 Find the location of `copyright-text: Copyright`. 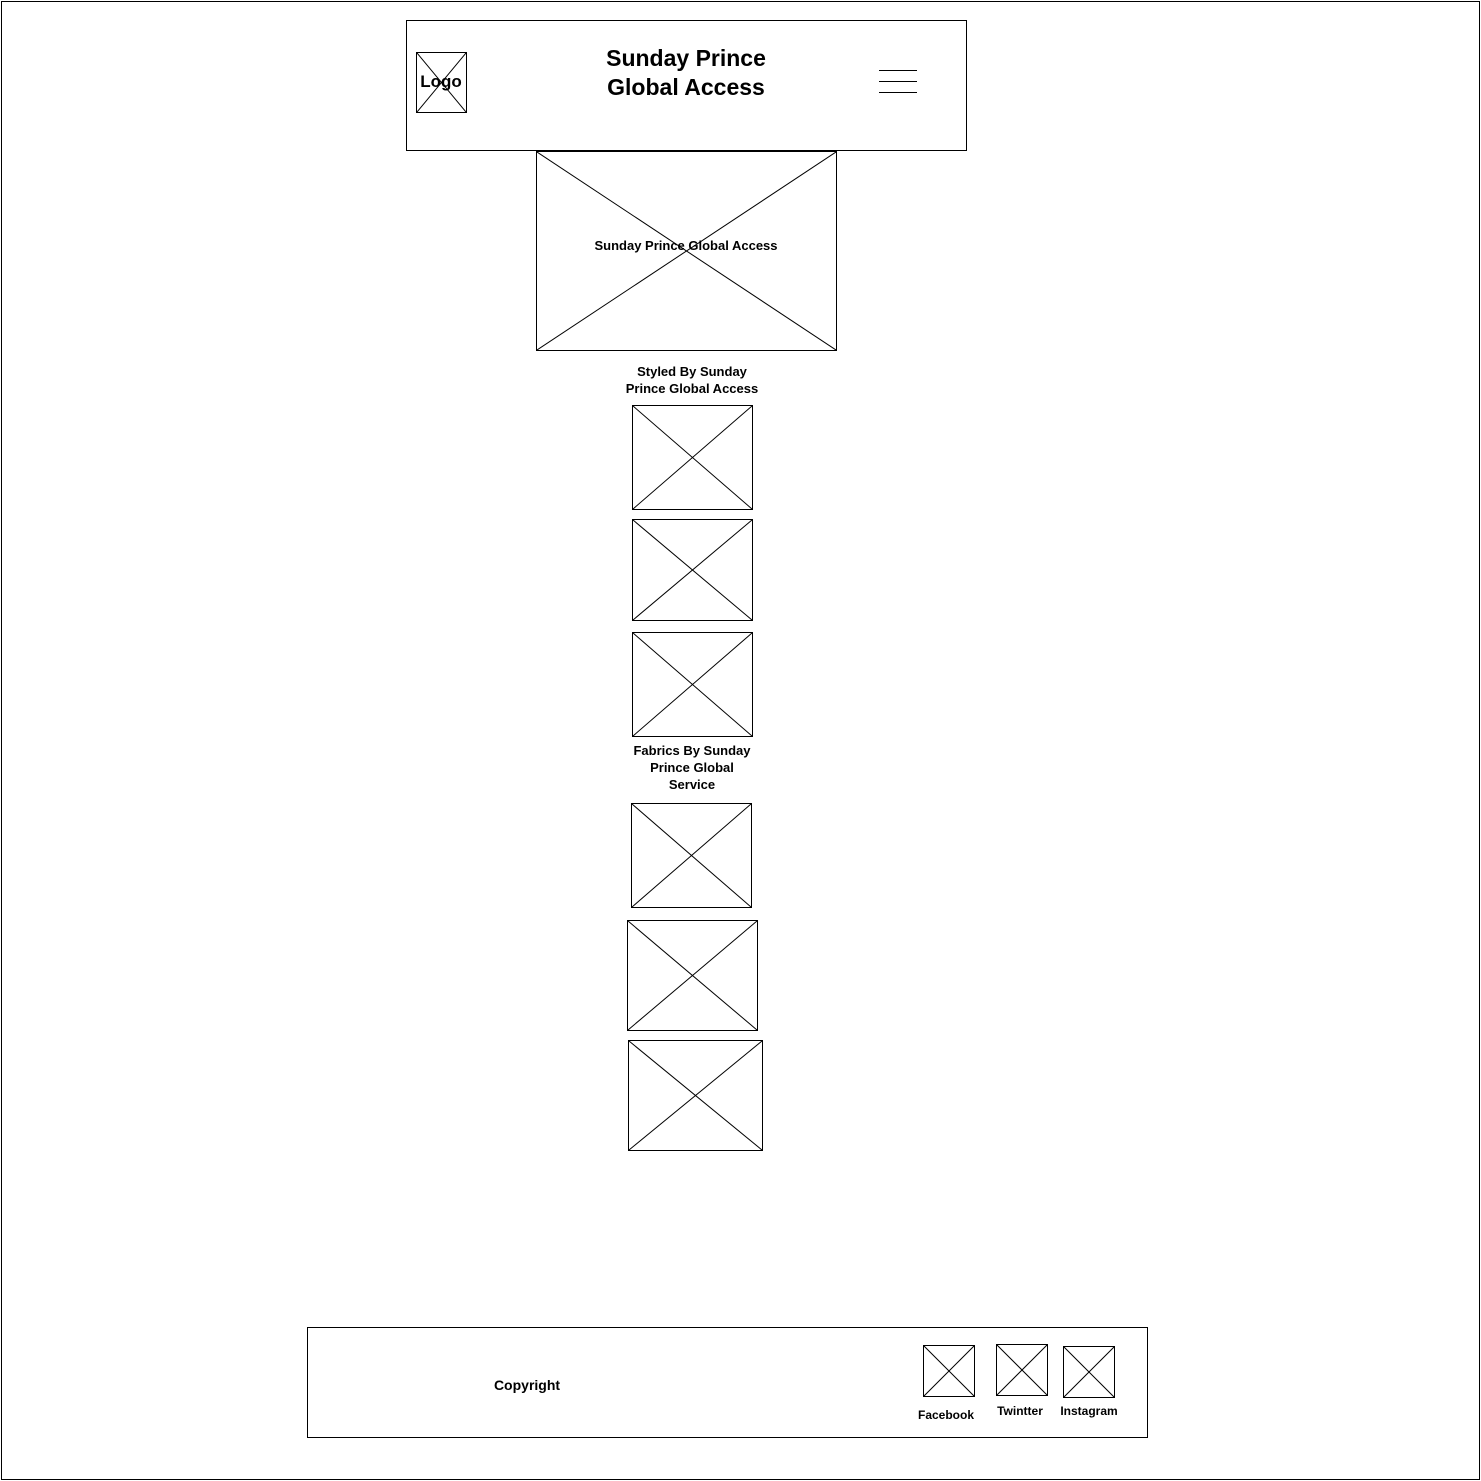

copyright-text: Copyright is located at coordinates (527, 1385).